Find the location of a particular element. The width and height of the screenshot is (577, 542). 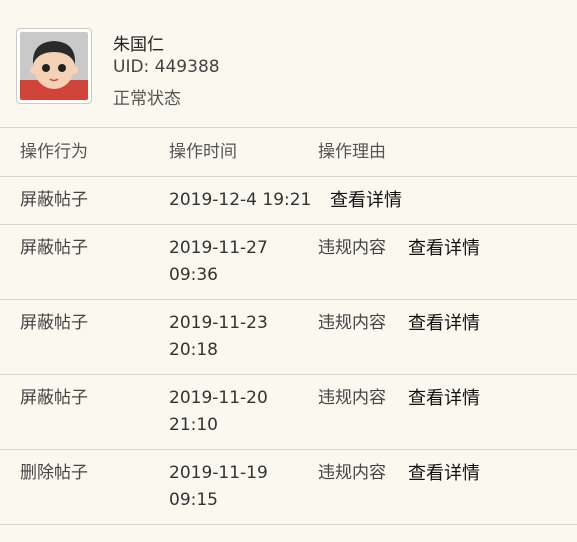

row-time: 2019-11-19 09:15 is located at coordinates (218, 487).